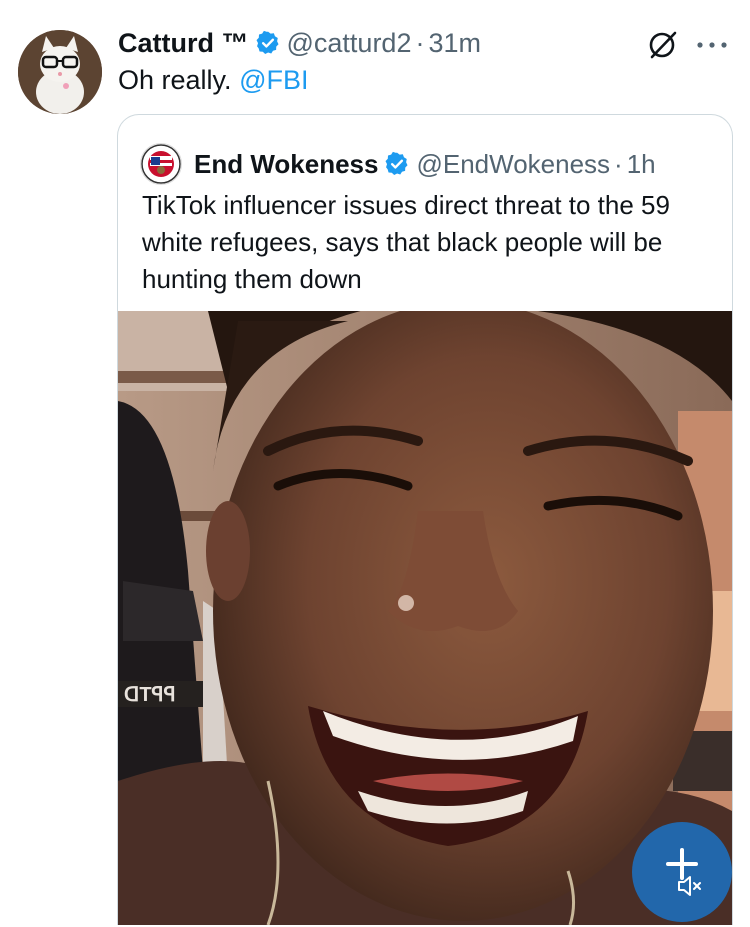 The height and width of the screenshot is (927, 750). I want to click on volume-muted-icon, so click(690, 886).